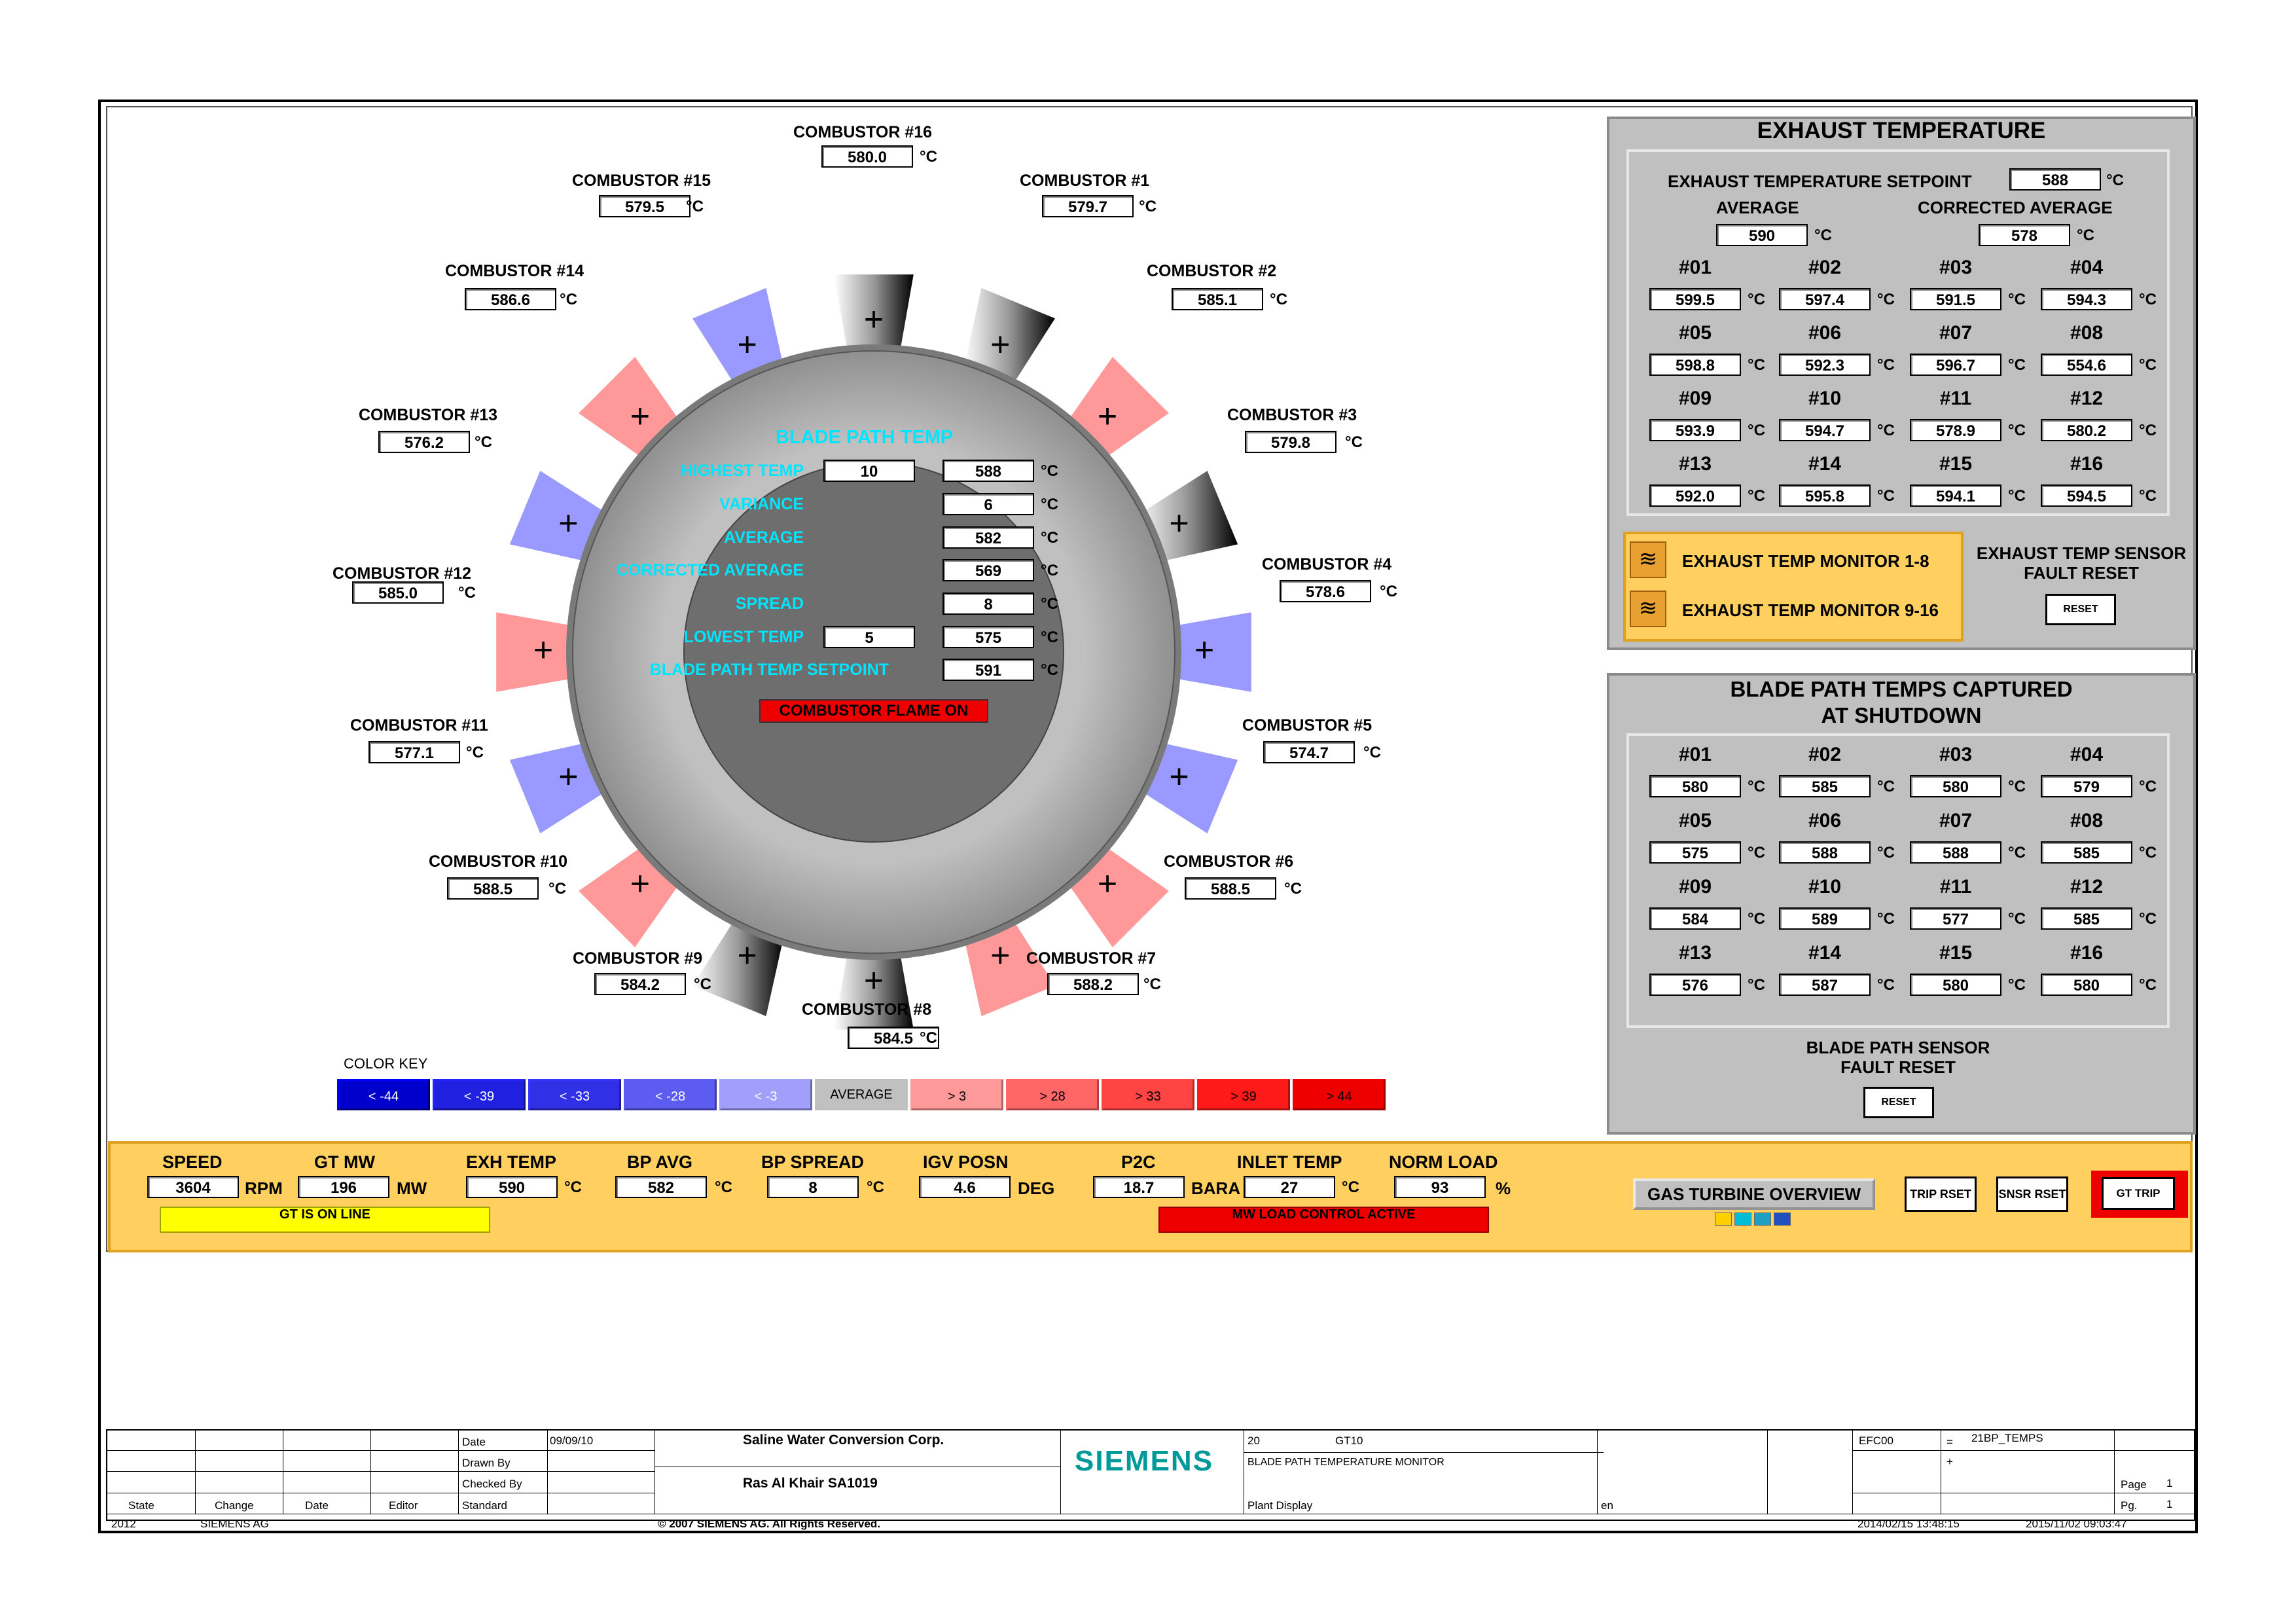  Describe the element at coordinates (2076, 1524) in the screenshot. I see `tb-timestamp-2: 2015/11/02 09:03:47` at that location.